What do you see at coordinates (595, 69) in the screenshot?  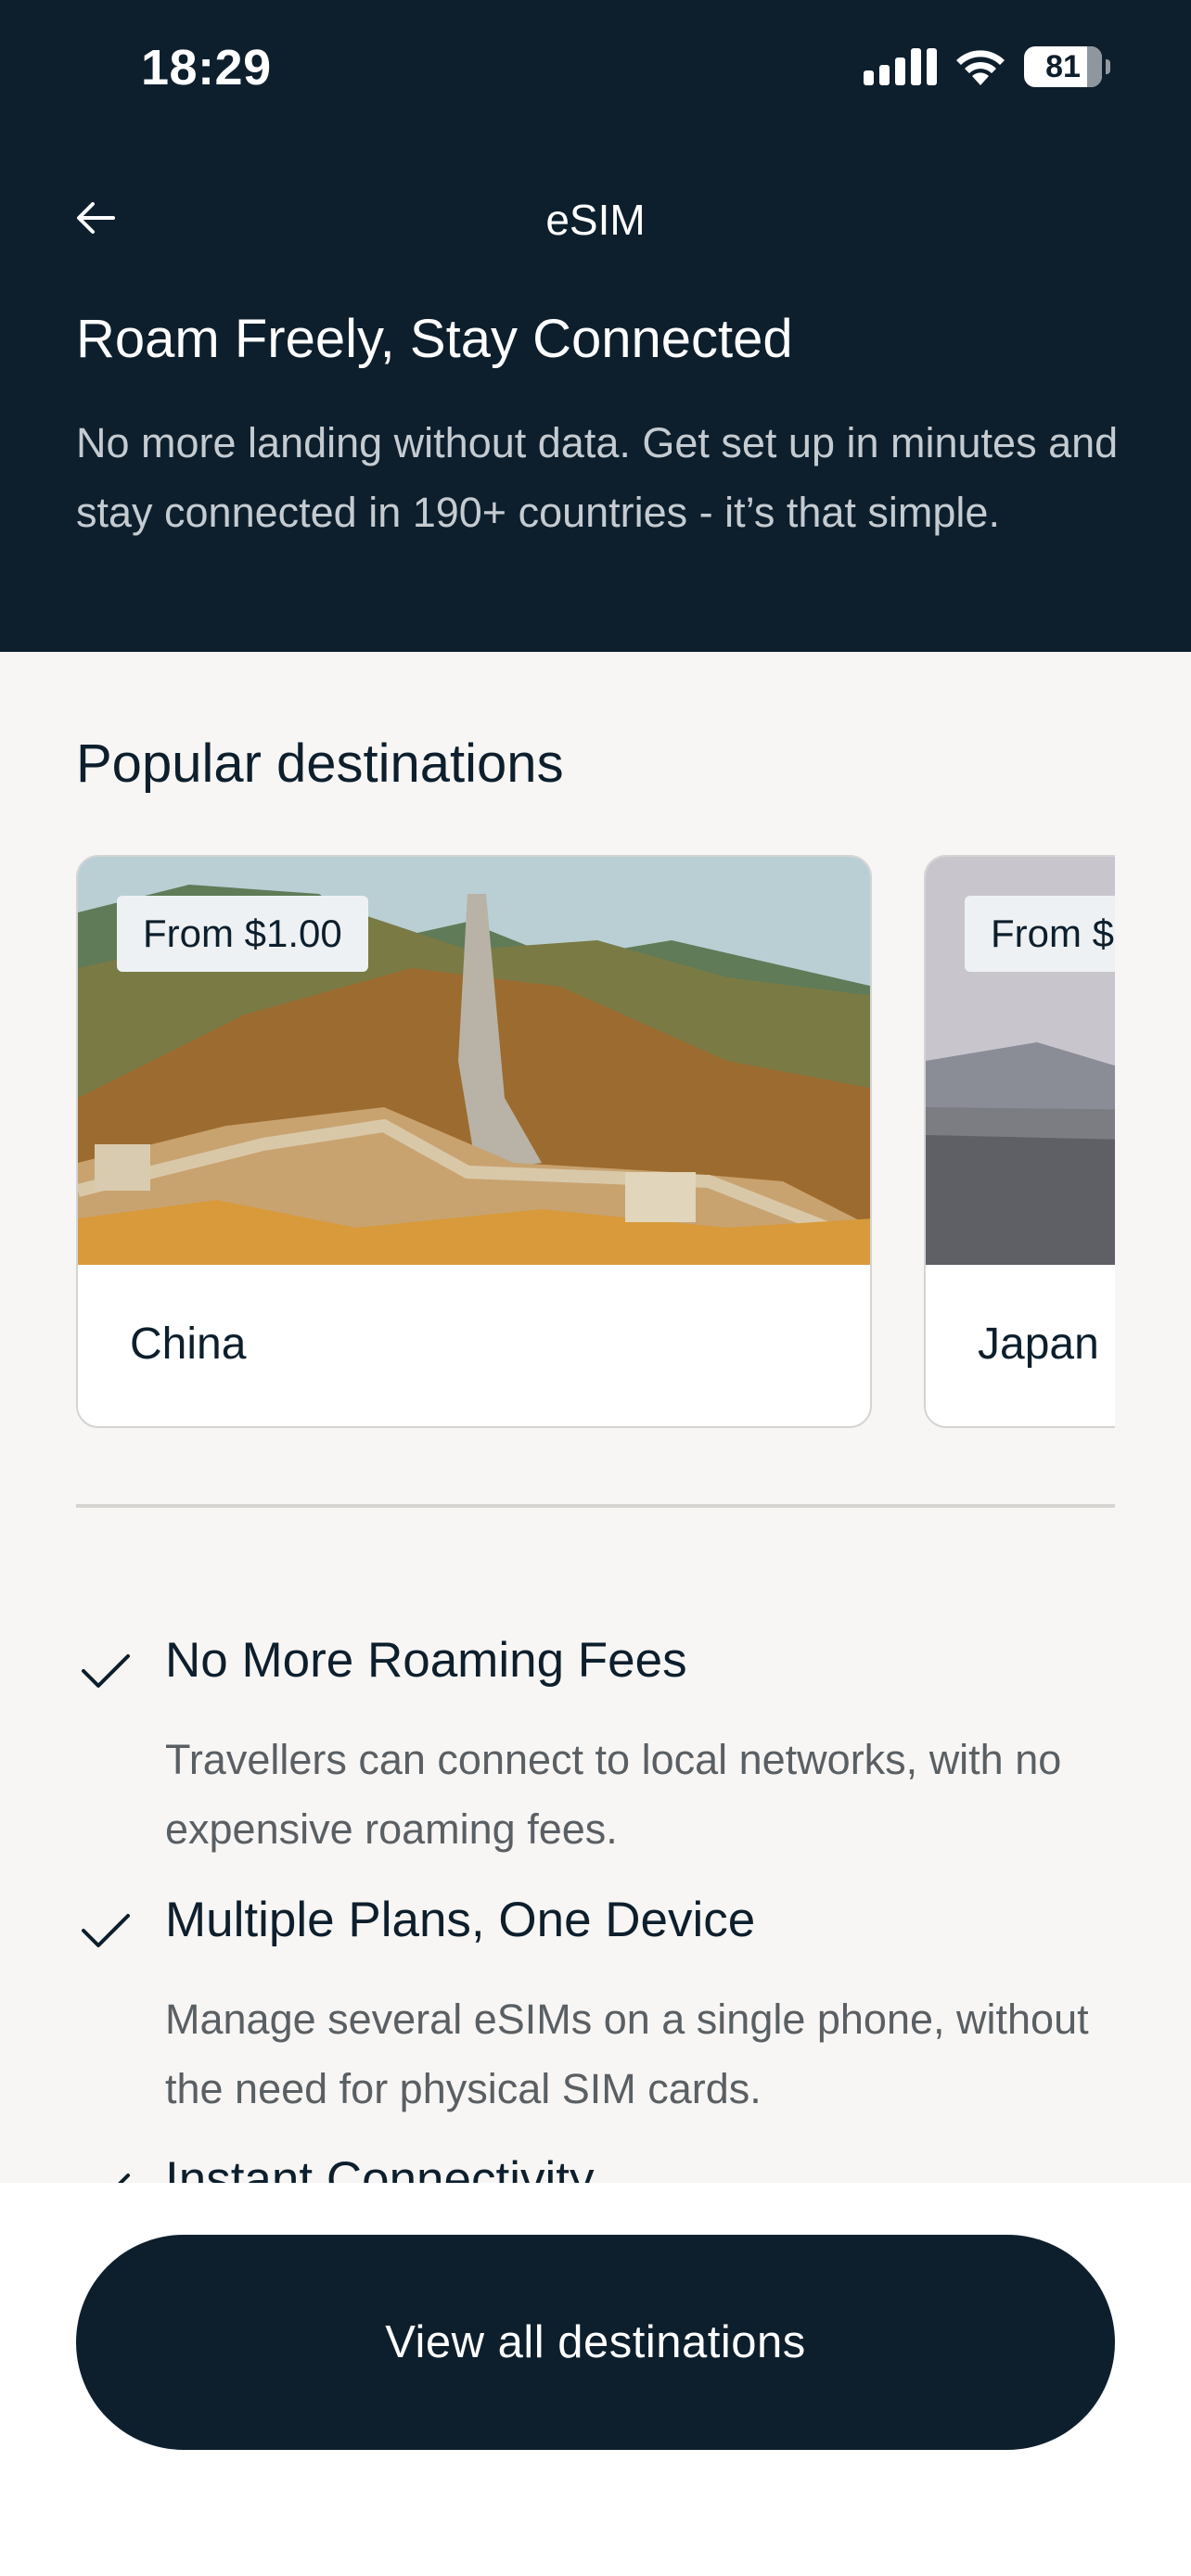 I see `status-bar: 18:29 81` at bounding box center [595, 69].